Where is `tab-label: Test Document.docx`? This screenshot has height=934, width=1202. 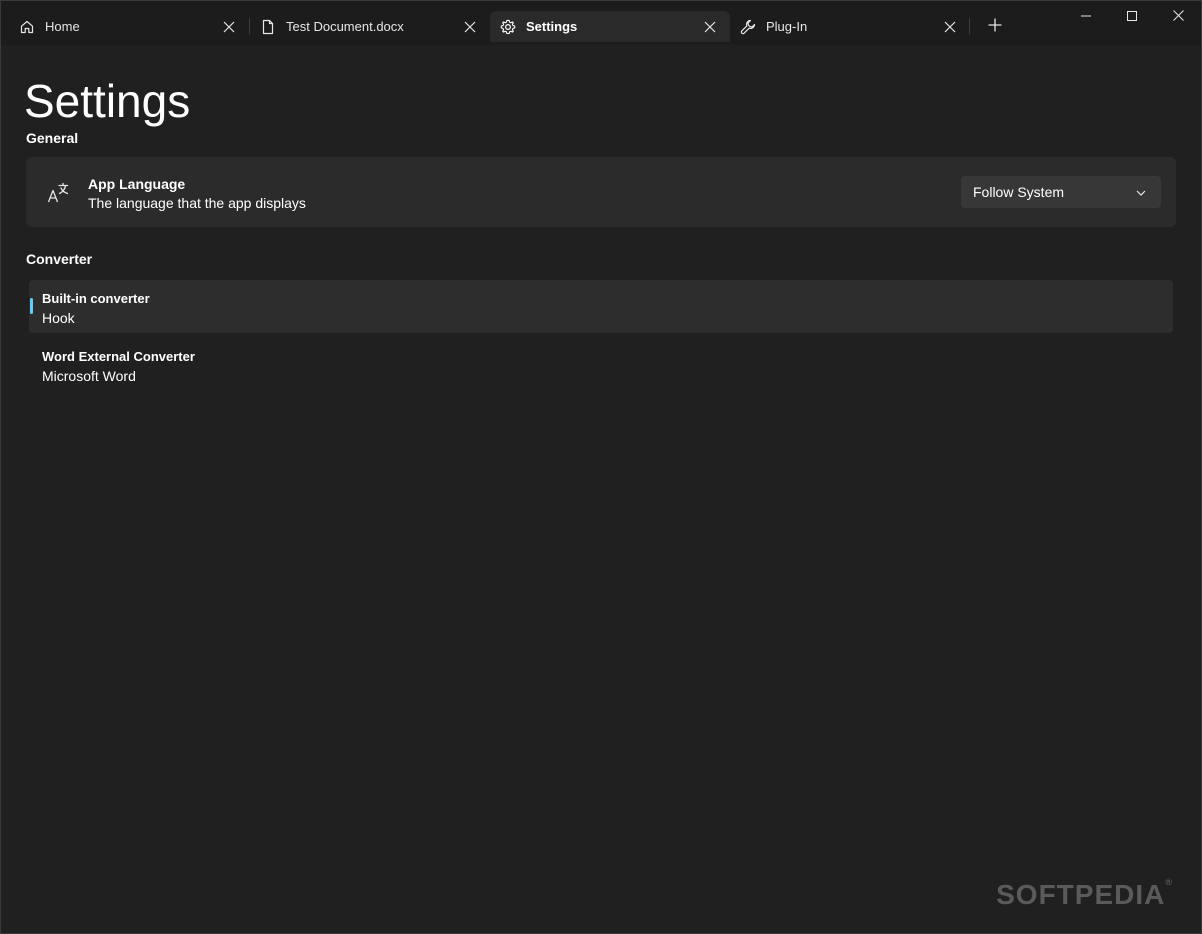 tab-label: Test Document.docx is located at coordinates (345, 26).